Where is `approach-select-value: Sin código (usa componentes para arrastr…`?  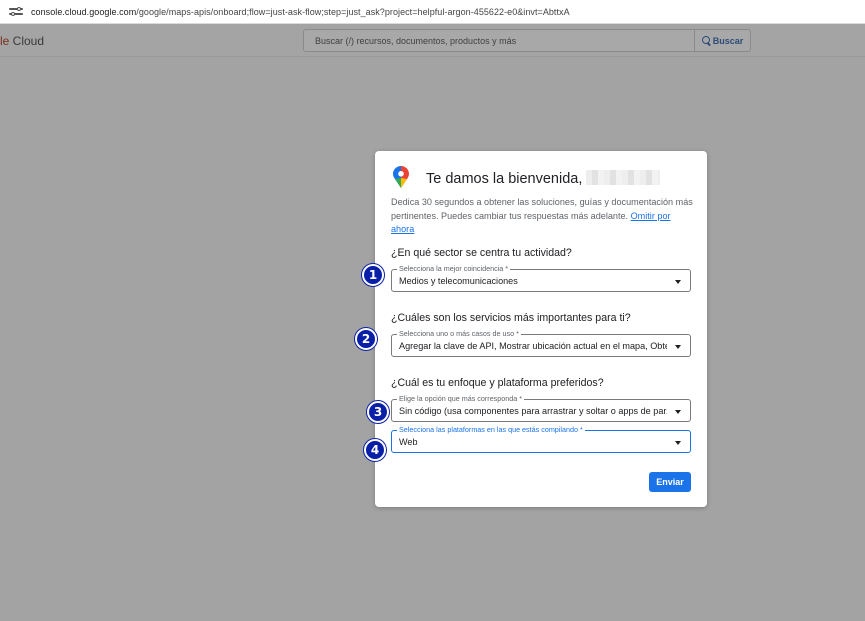
approach-select-value: Sin código (usa componentes para arrastr… is located at coordinates (533, 411).